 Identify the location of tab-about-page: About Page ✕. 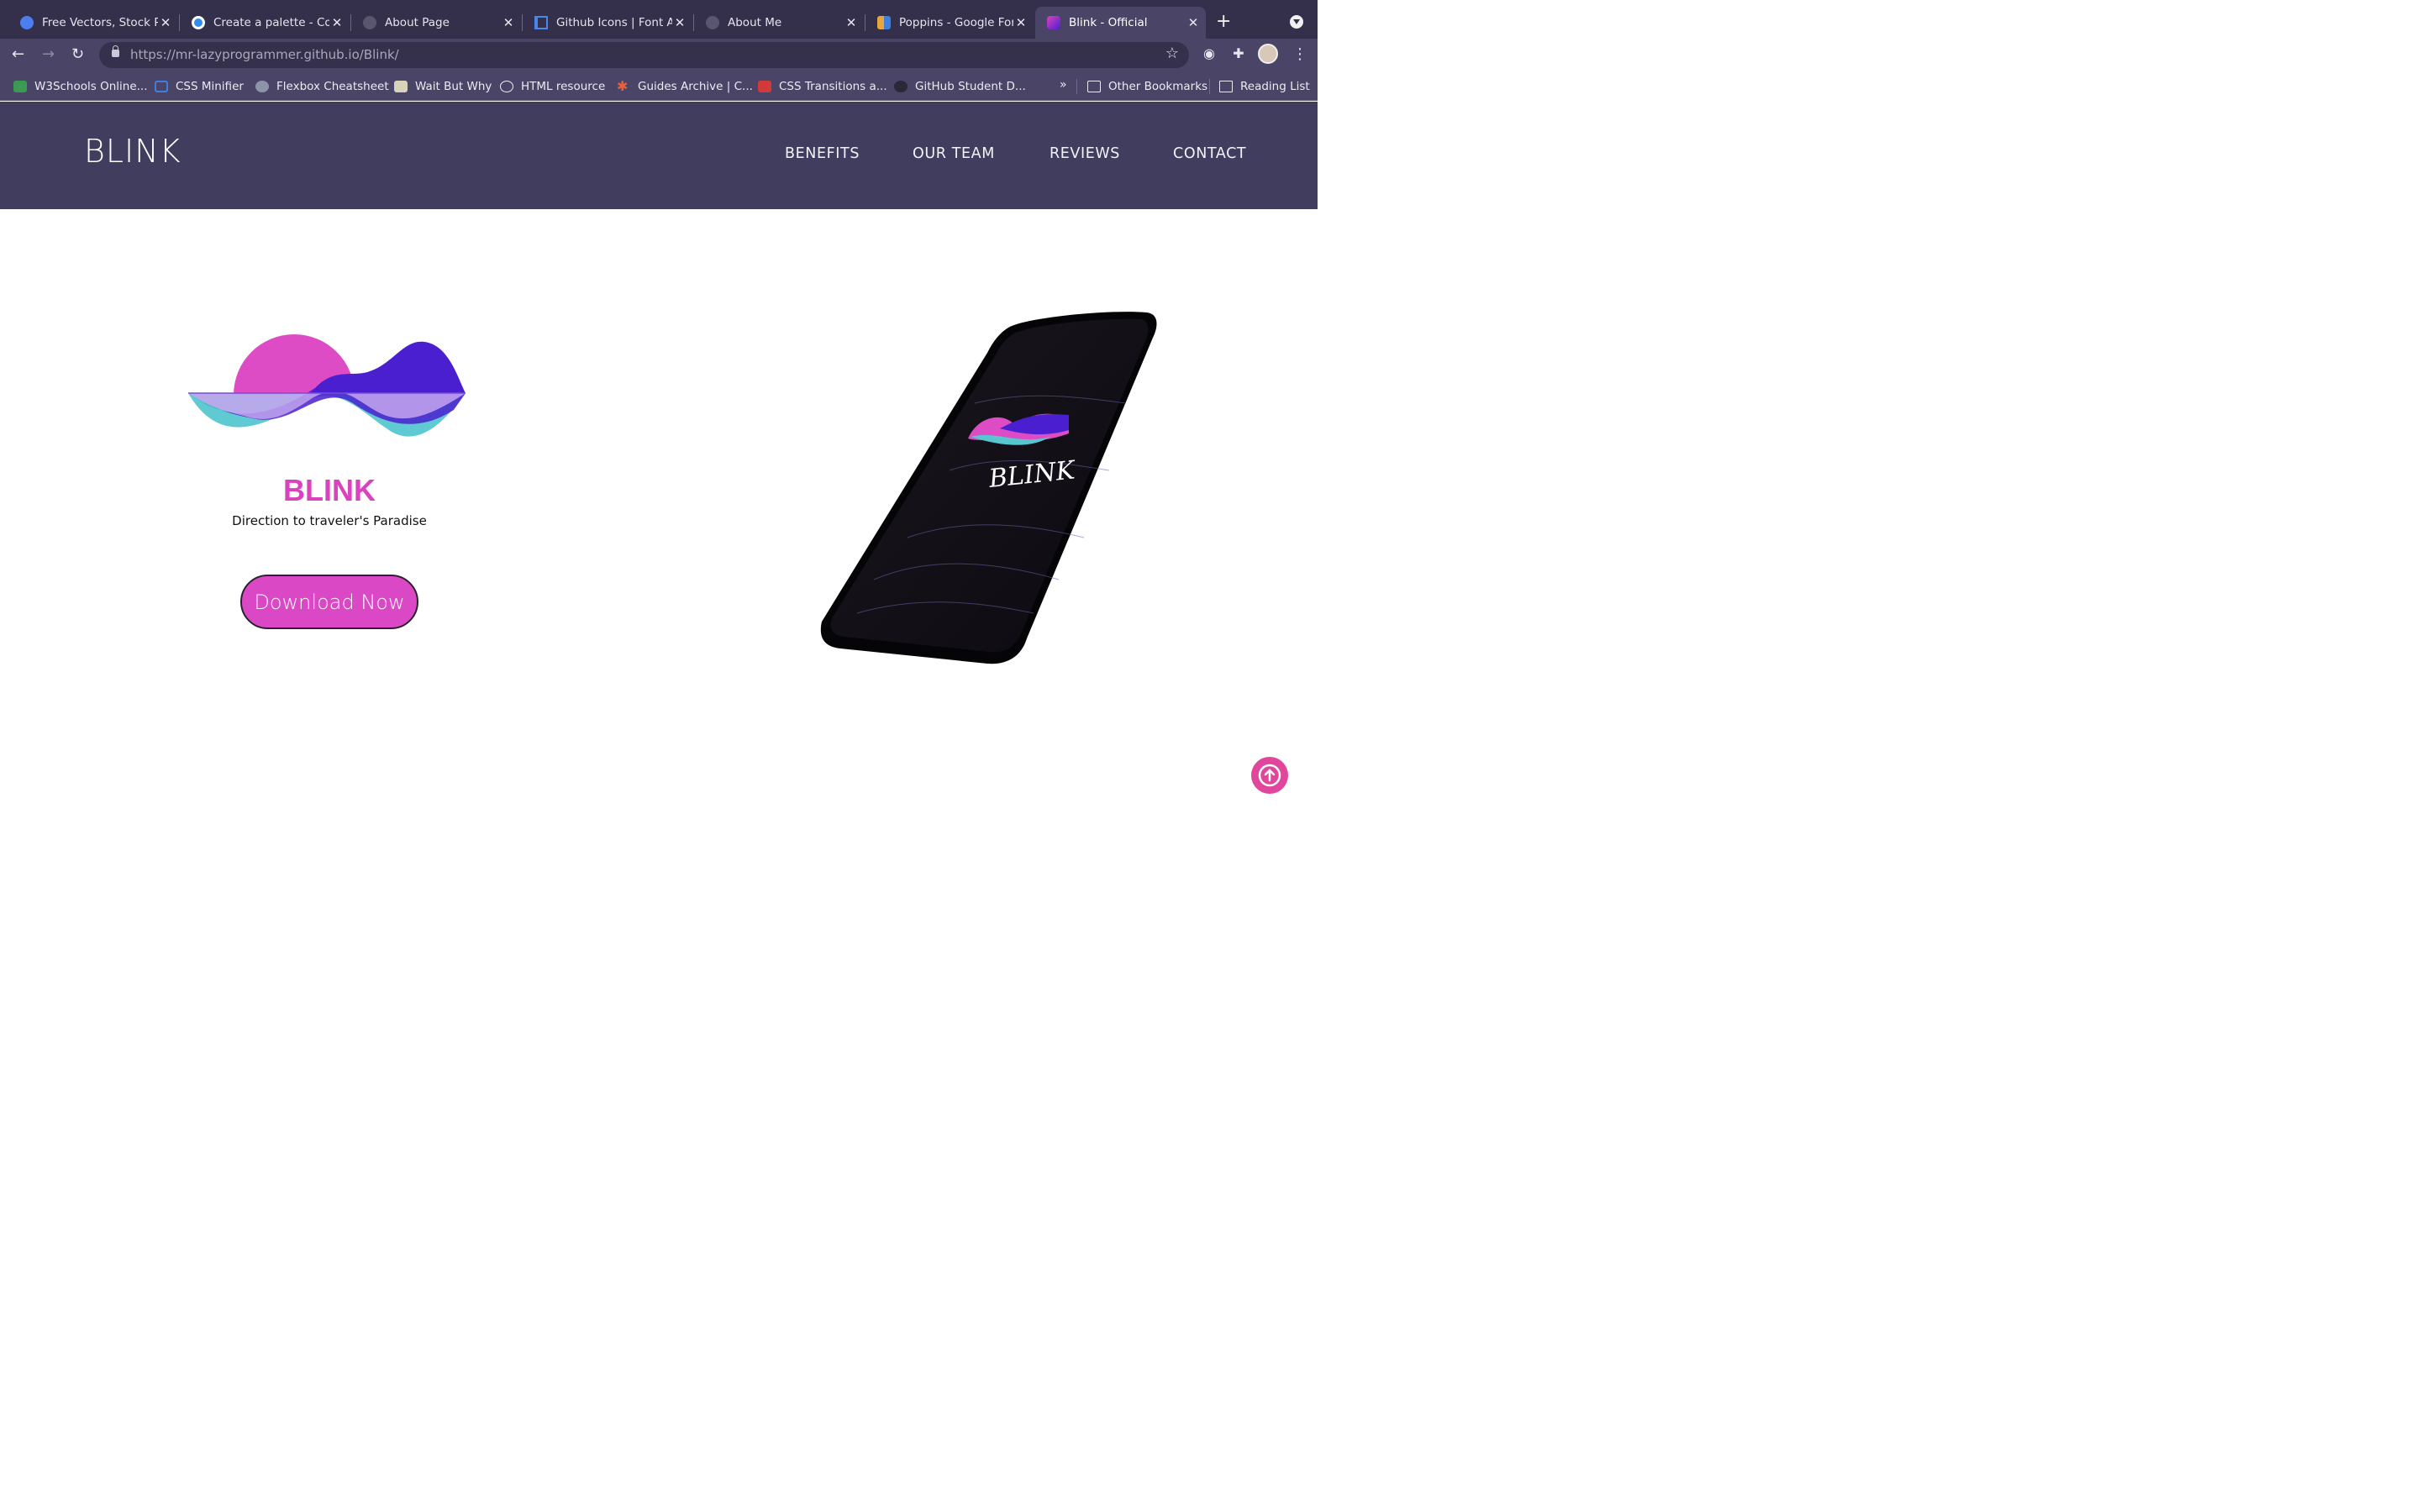
(436, 23).